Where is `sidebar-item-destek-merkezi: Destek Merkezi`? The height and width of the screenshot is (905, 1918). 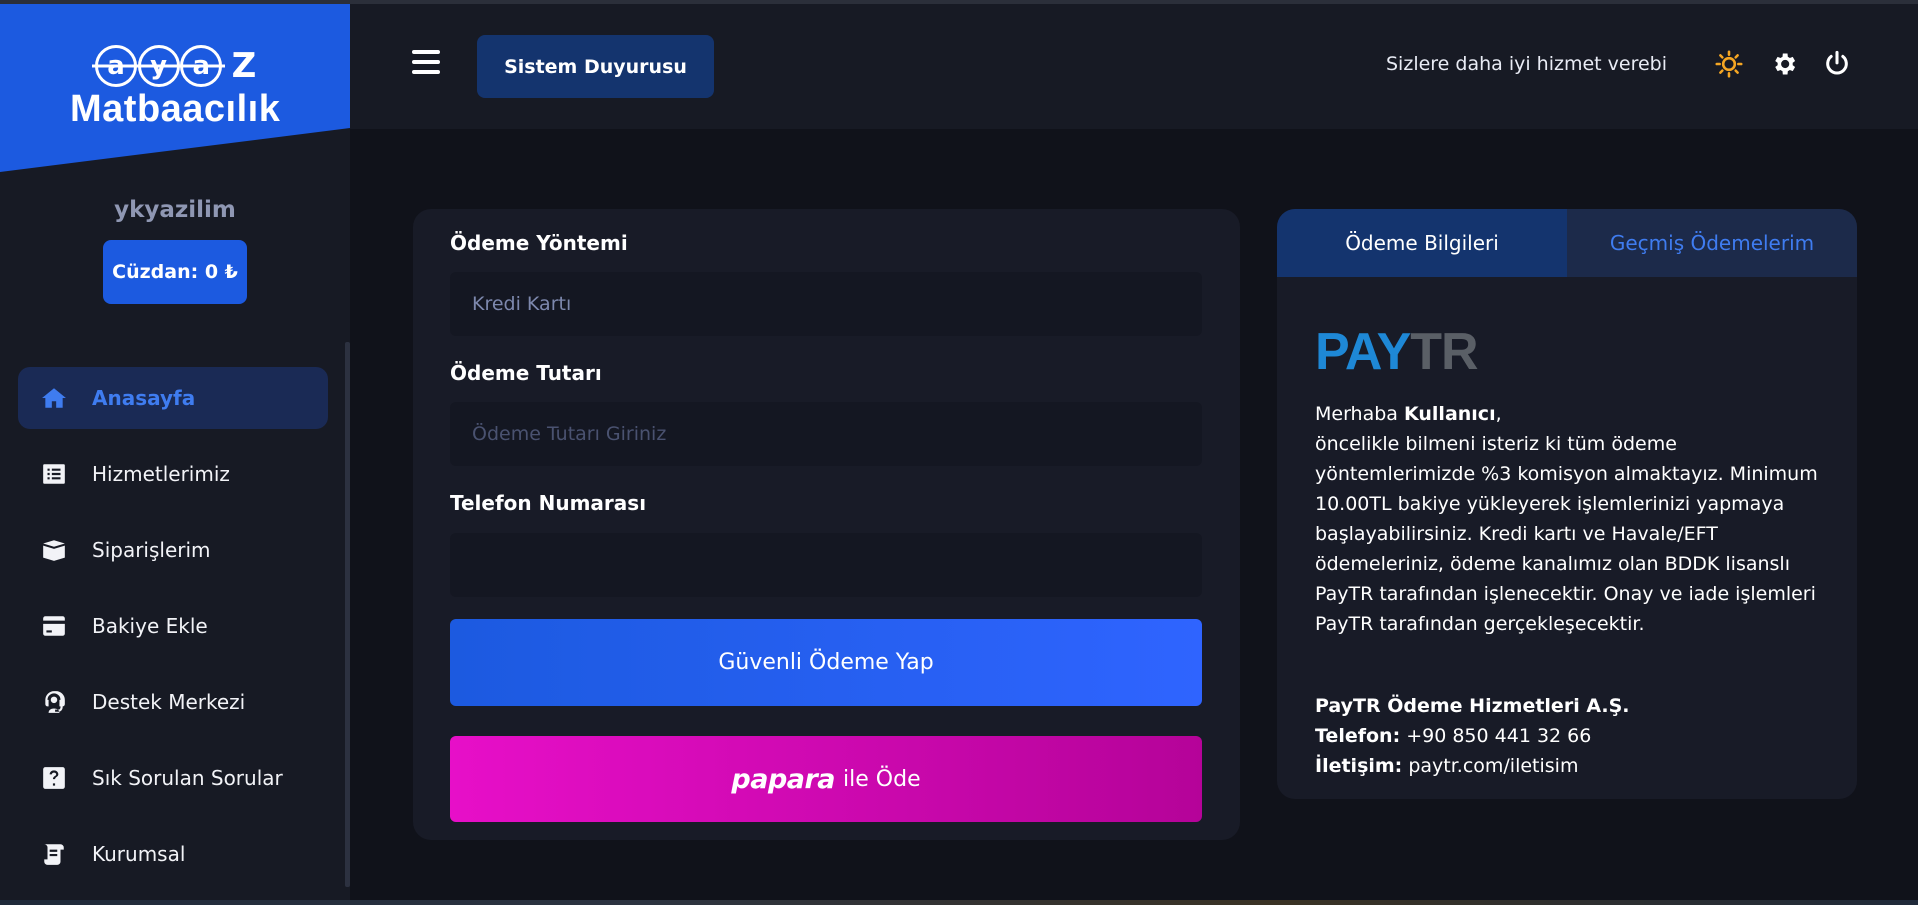
sidebar-item-destek-merkezi: Destek Merkezi is located at coordinates (173, 702).